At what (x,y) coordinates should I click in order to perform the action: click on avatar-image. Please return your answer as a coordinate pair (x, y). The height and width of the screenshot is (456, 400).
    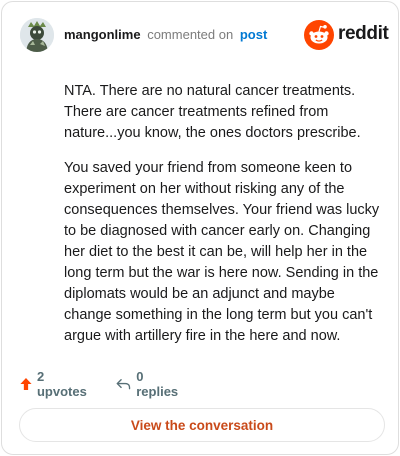
    Looking at the image, I should click on (37, 35).